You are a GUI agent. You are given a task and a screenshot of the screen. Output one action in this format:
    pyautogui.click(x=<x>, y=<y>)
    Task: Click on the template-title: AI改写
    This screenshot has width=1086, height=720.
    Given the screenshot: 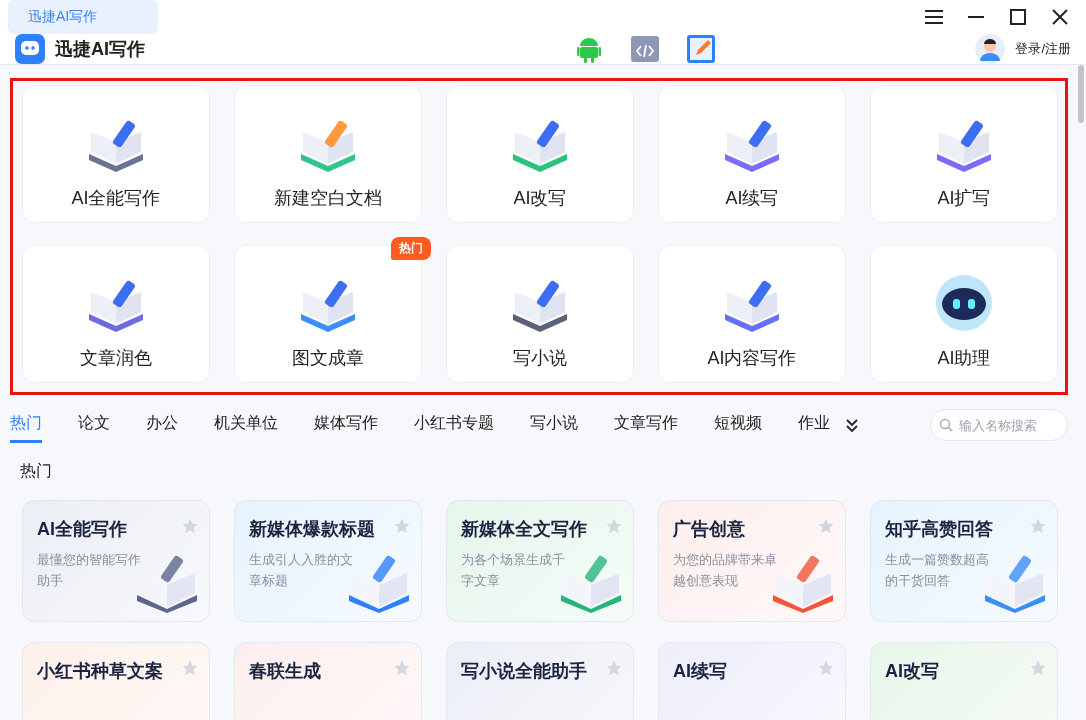 What is the action you would take?
    pyautogui.click(x=912, y=671)
    